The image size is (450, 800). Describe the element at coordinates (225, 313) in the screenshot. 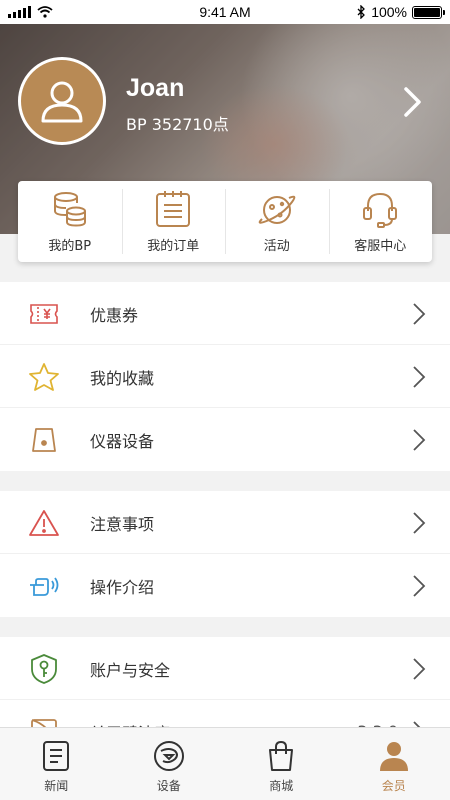

I see `menu-item-coupons: 优惠券` at that location.